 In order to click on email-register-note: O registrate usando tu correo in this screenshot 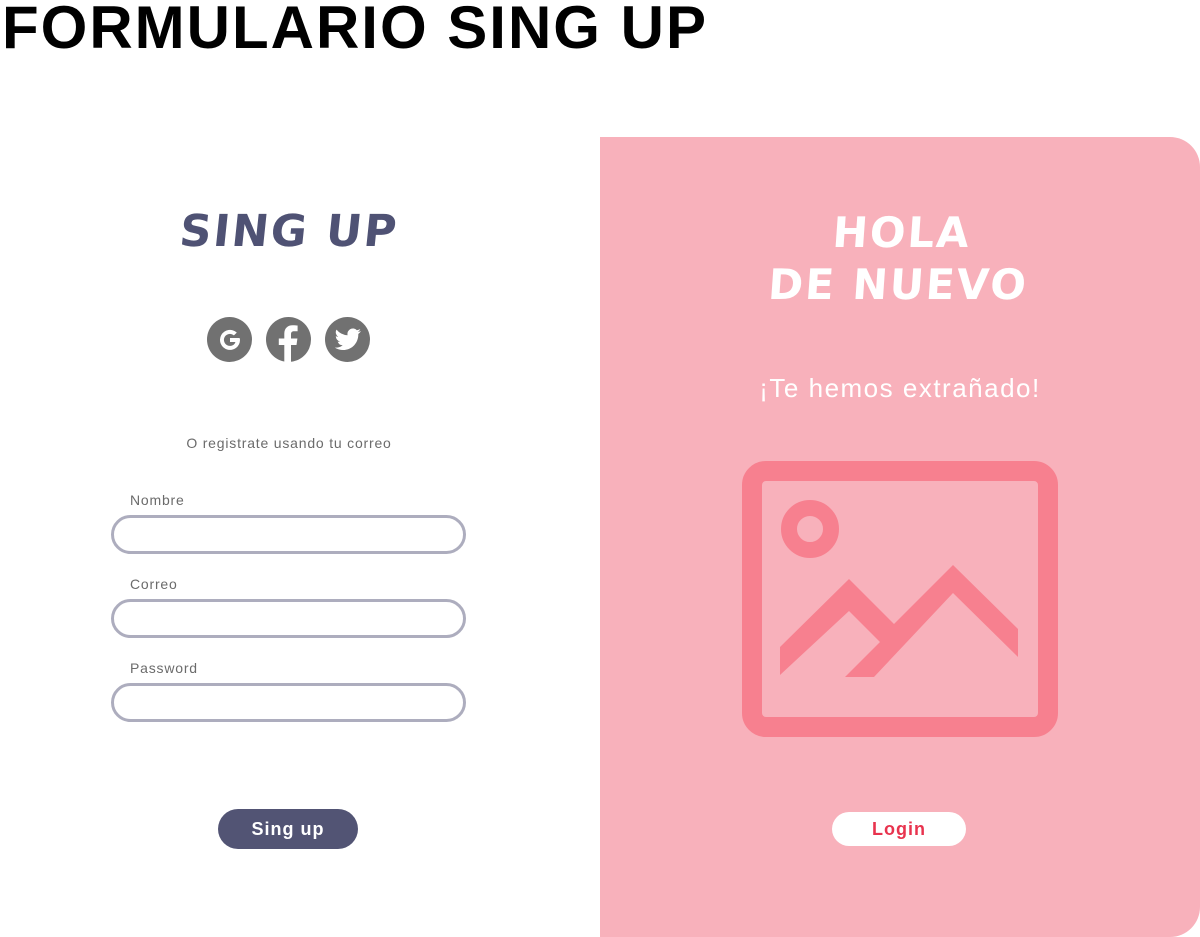, I will do `click(289, 443)`.